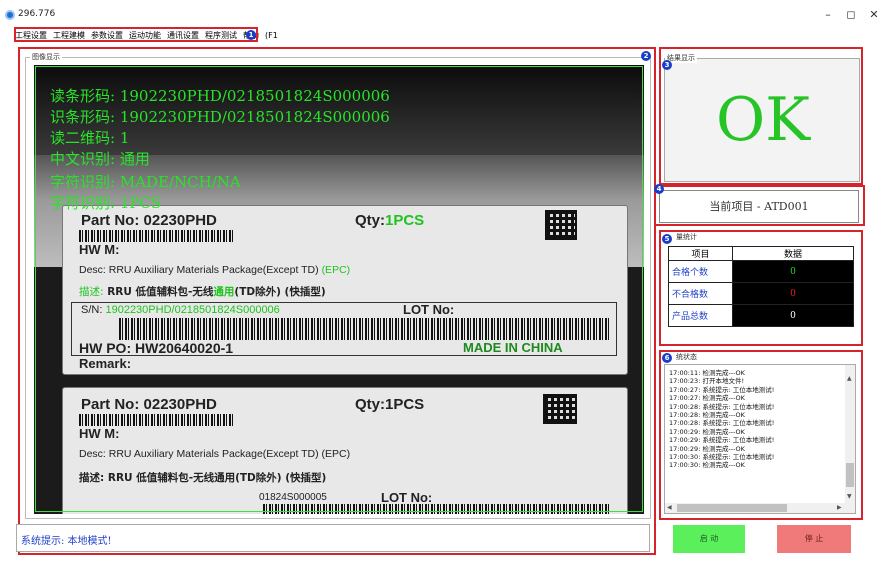  I want to click on stop-button: 停 止, so click(814, 539).